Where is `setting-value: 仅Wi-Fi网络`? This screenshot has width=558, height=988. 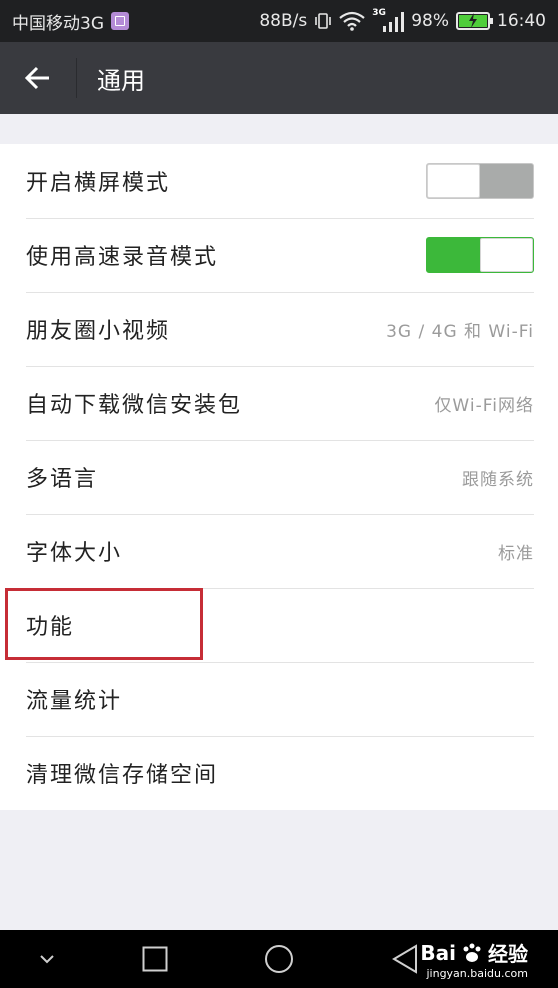 setting-value: 仅Wi-Fi网络 is located at coordinates (484, 405).